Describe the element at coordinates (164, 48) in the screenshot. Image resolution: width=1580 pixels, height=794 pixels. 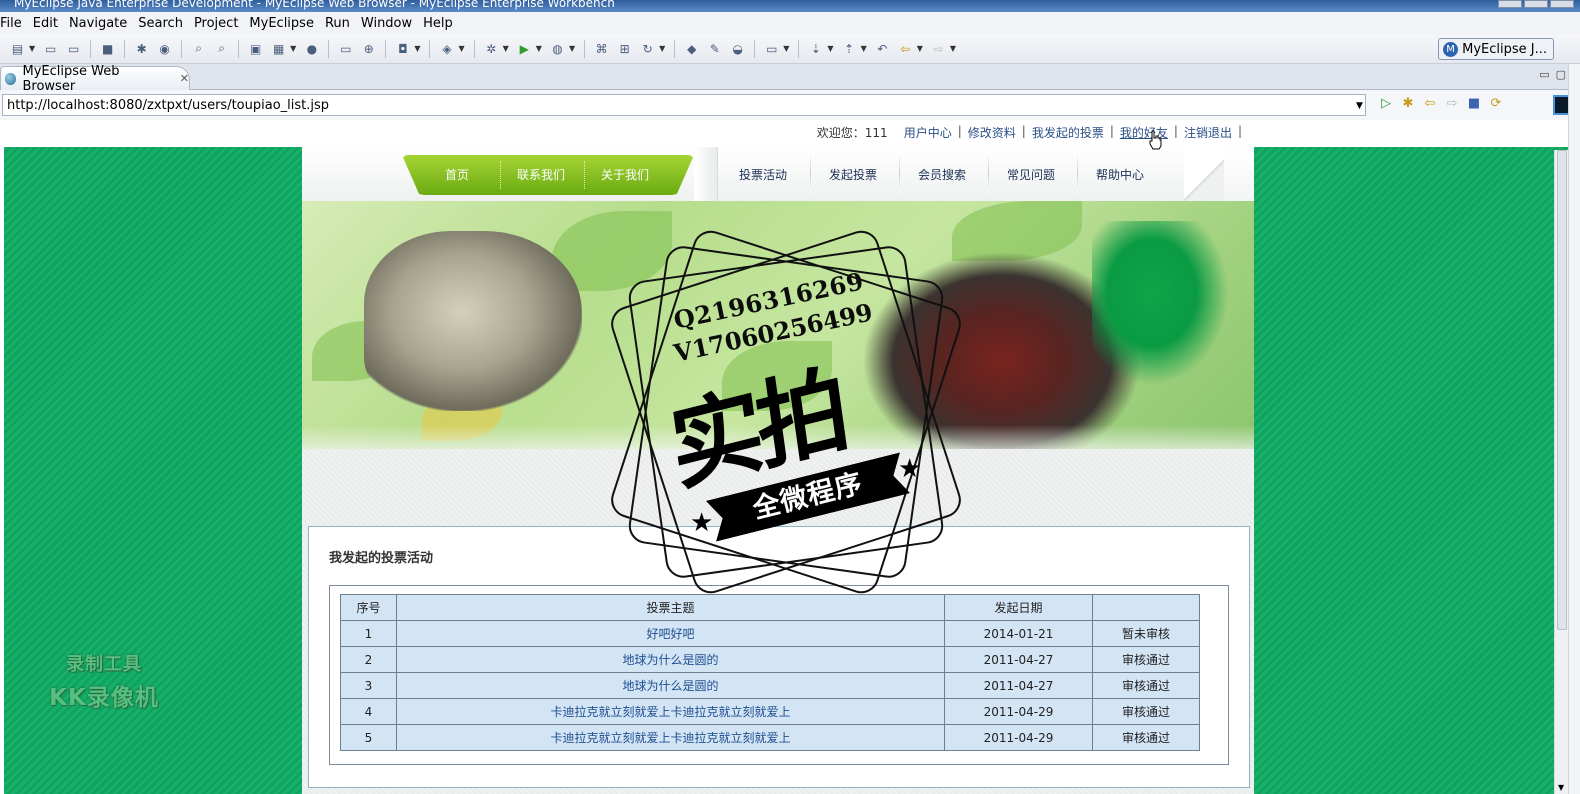
I see `database-icon: ◉` at that location.